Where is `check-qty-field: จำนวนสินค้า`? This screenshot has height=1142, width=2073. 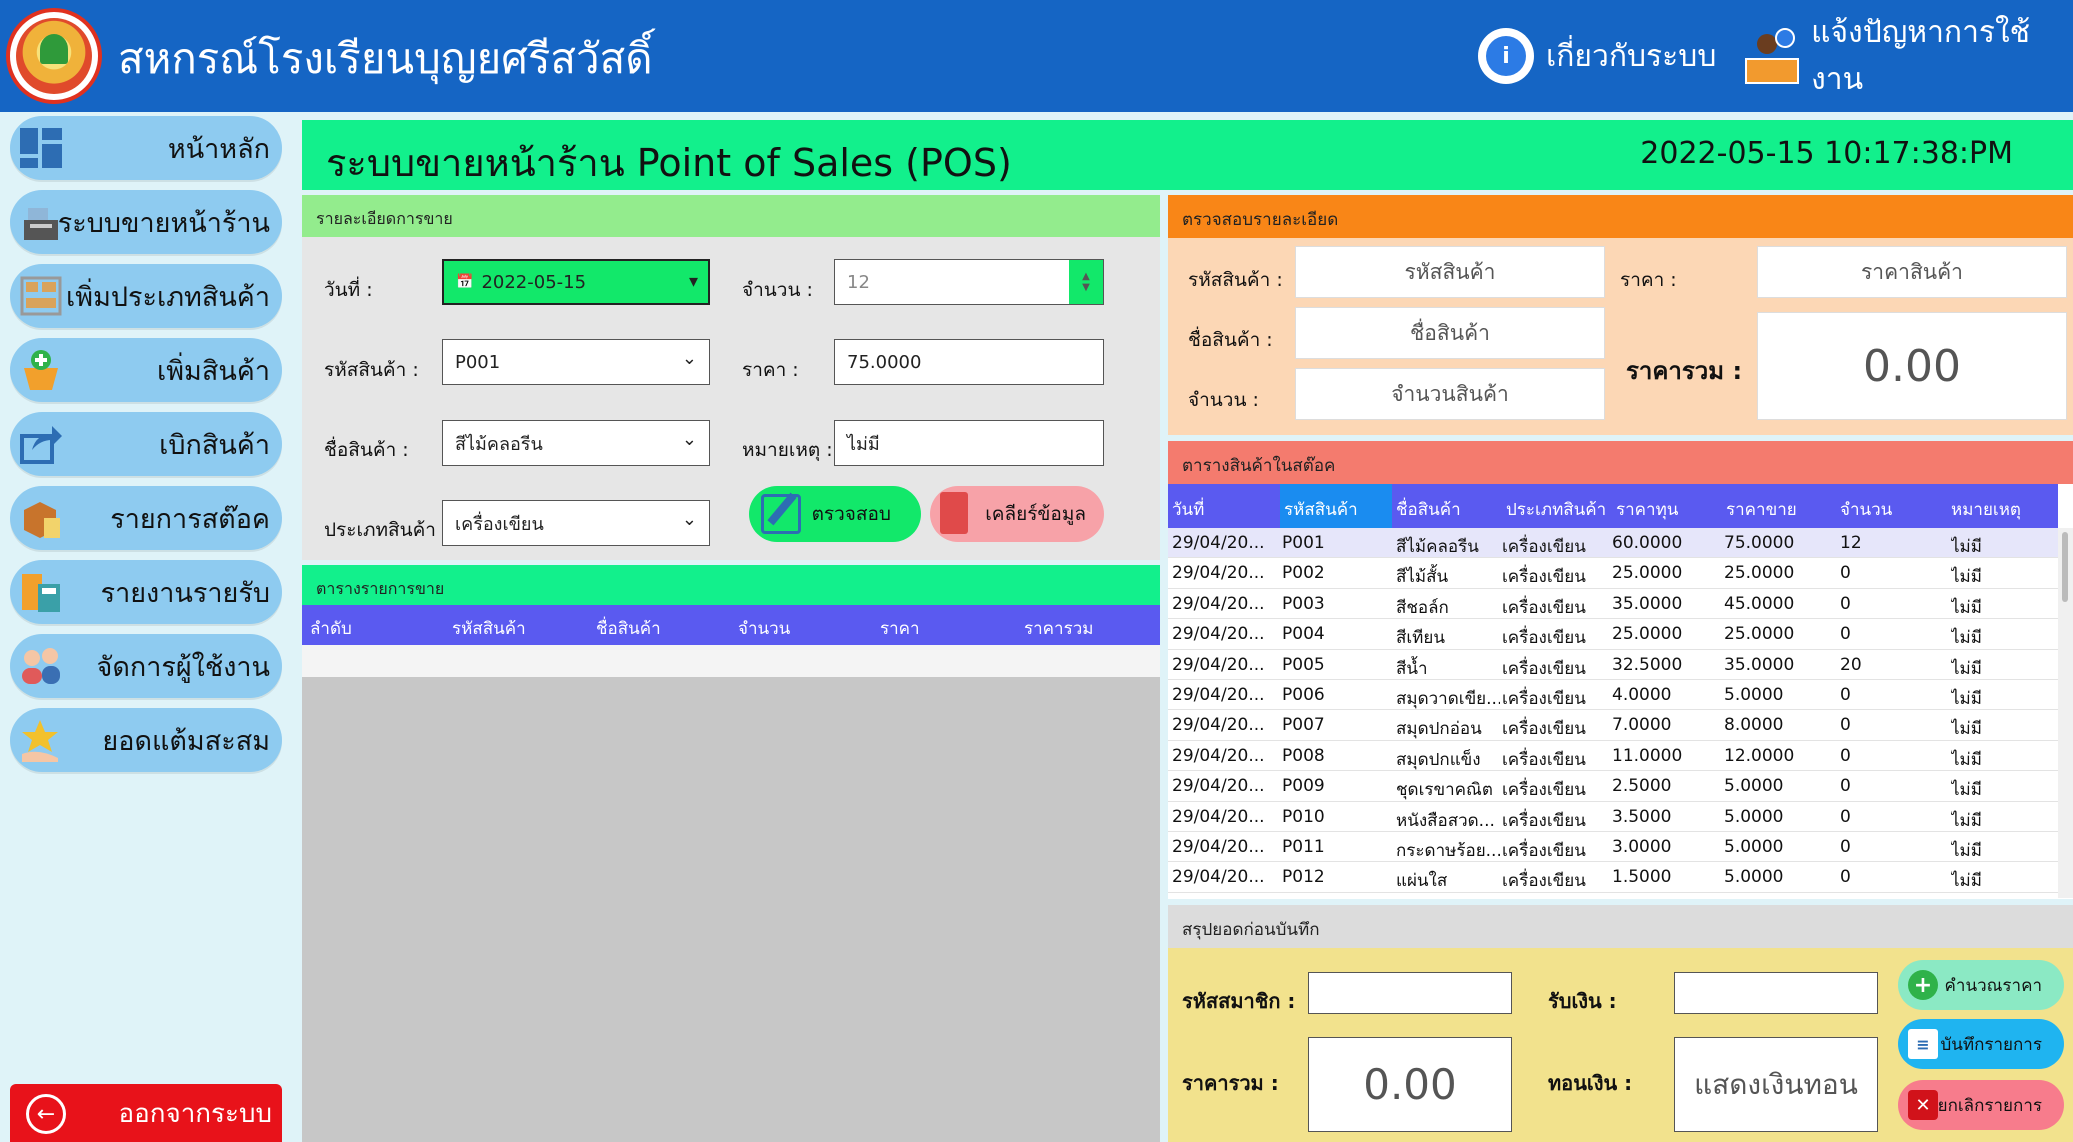 check-qty-field: จำนวนสินค้า is located at coordinates (1450, 394).